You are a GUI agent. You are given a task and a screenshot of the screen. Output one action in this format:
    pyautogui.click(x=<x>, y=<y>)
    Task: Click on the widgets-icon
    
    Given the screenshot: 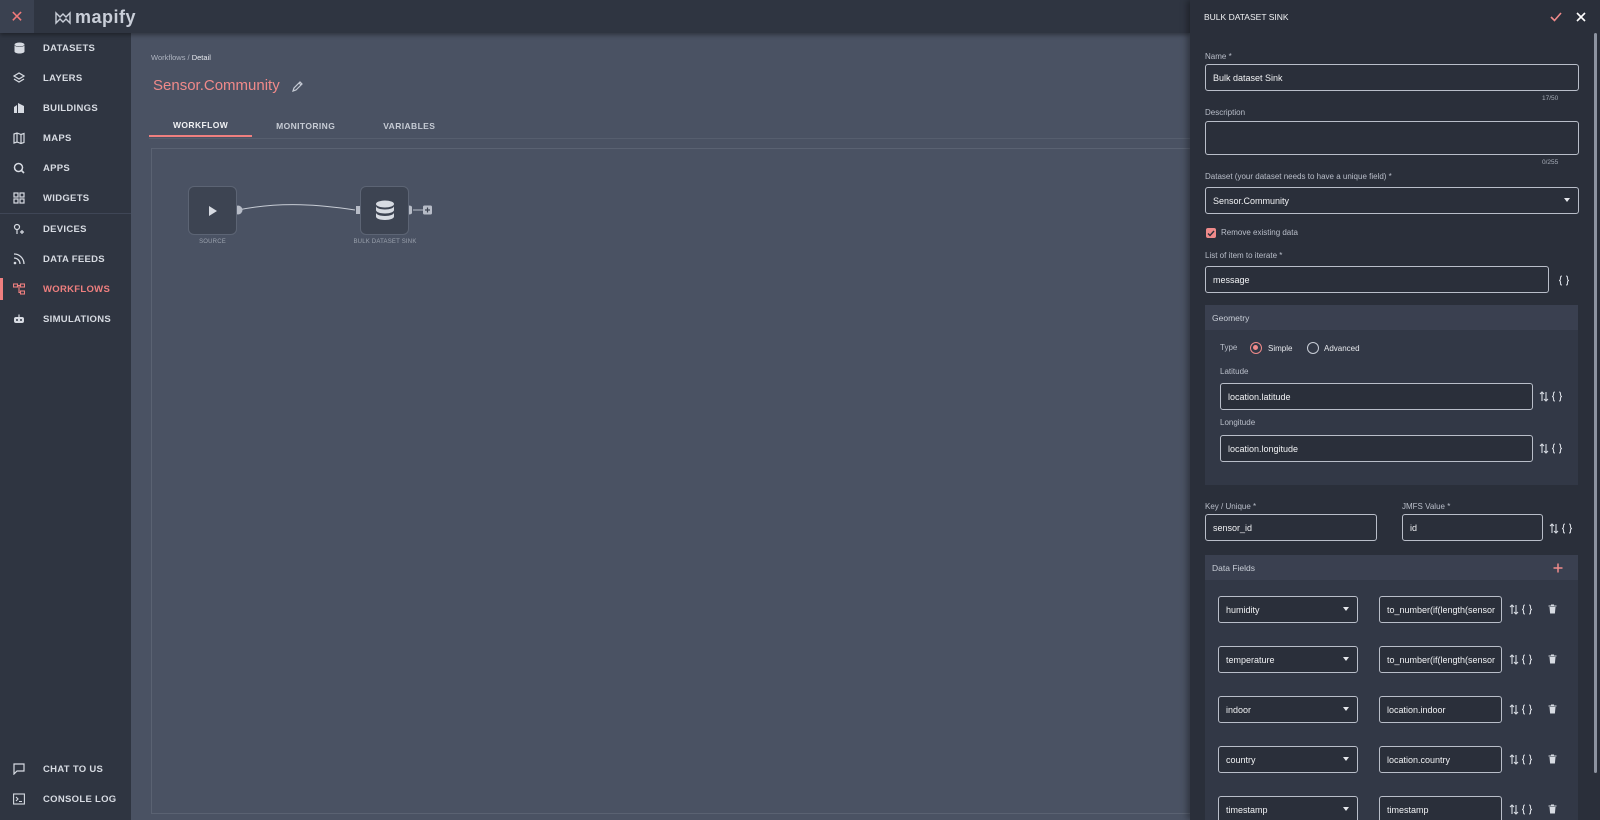 What is the action you would take?
    pyautogui.click(x=19, y=198)
    